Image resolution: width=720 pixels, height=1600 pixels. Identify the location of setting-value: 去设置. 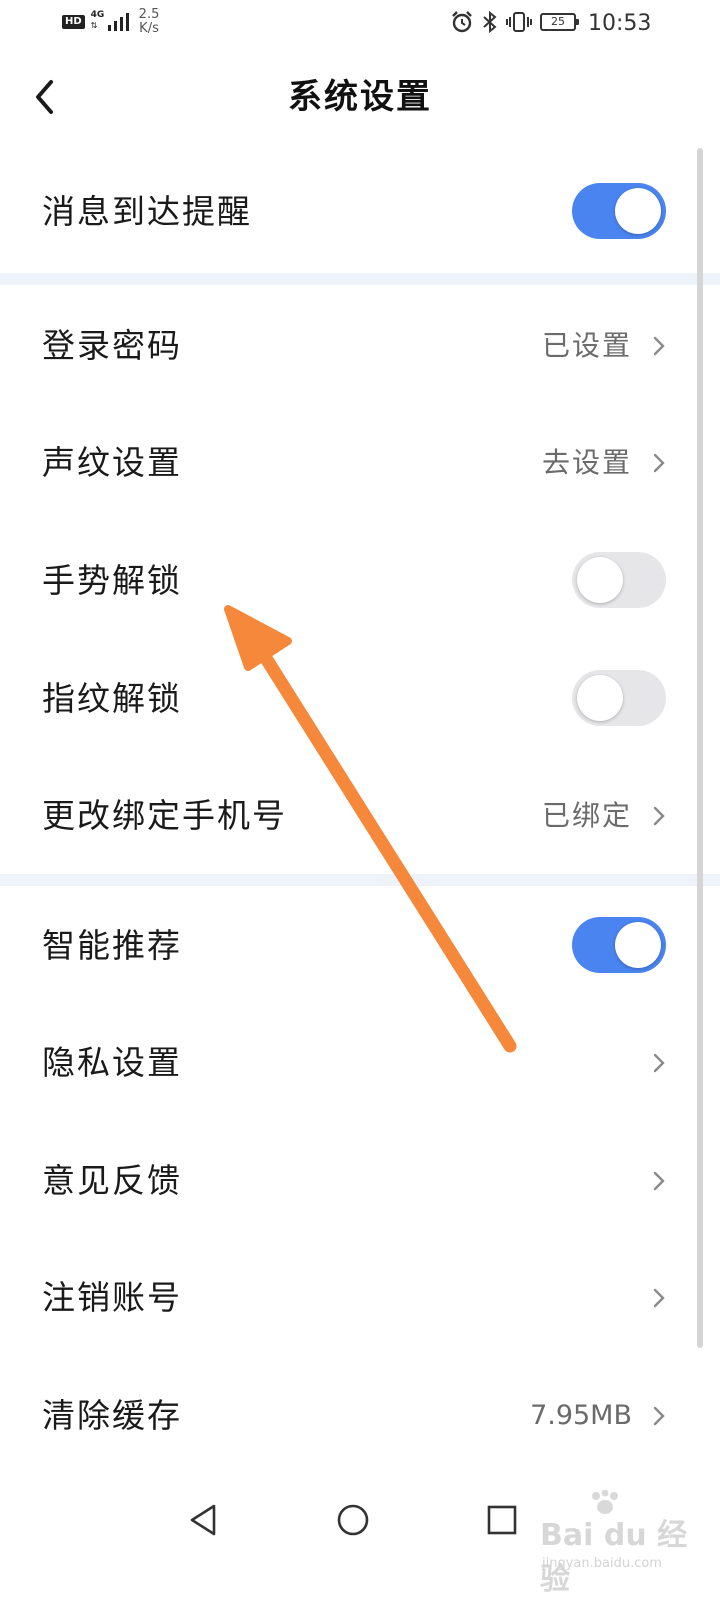
(586, 462).